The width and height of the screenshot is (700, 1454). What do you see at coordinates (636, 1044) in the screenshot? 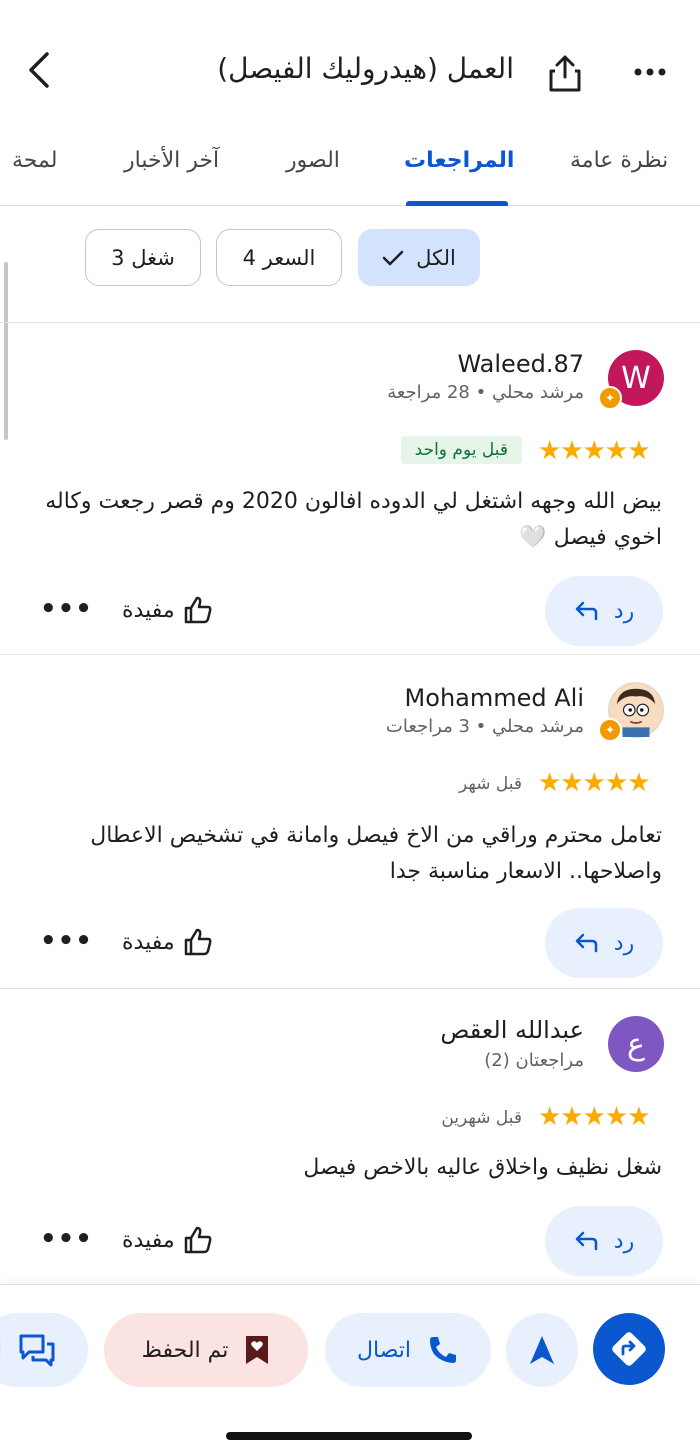
I see `avatar: ع` at bounding box center [636, 1044].